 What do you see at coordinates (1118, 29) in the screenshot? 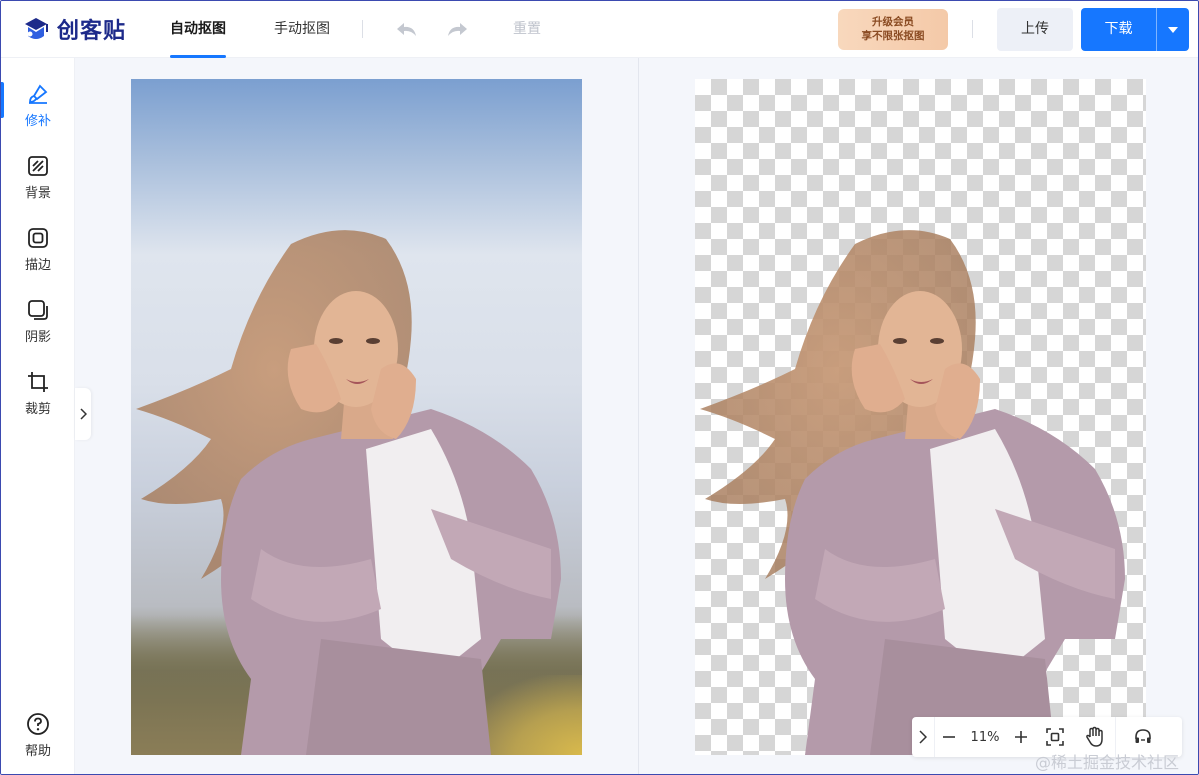
I see `download-label: 下载` at bounding box center [1118, 29].